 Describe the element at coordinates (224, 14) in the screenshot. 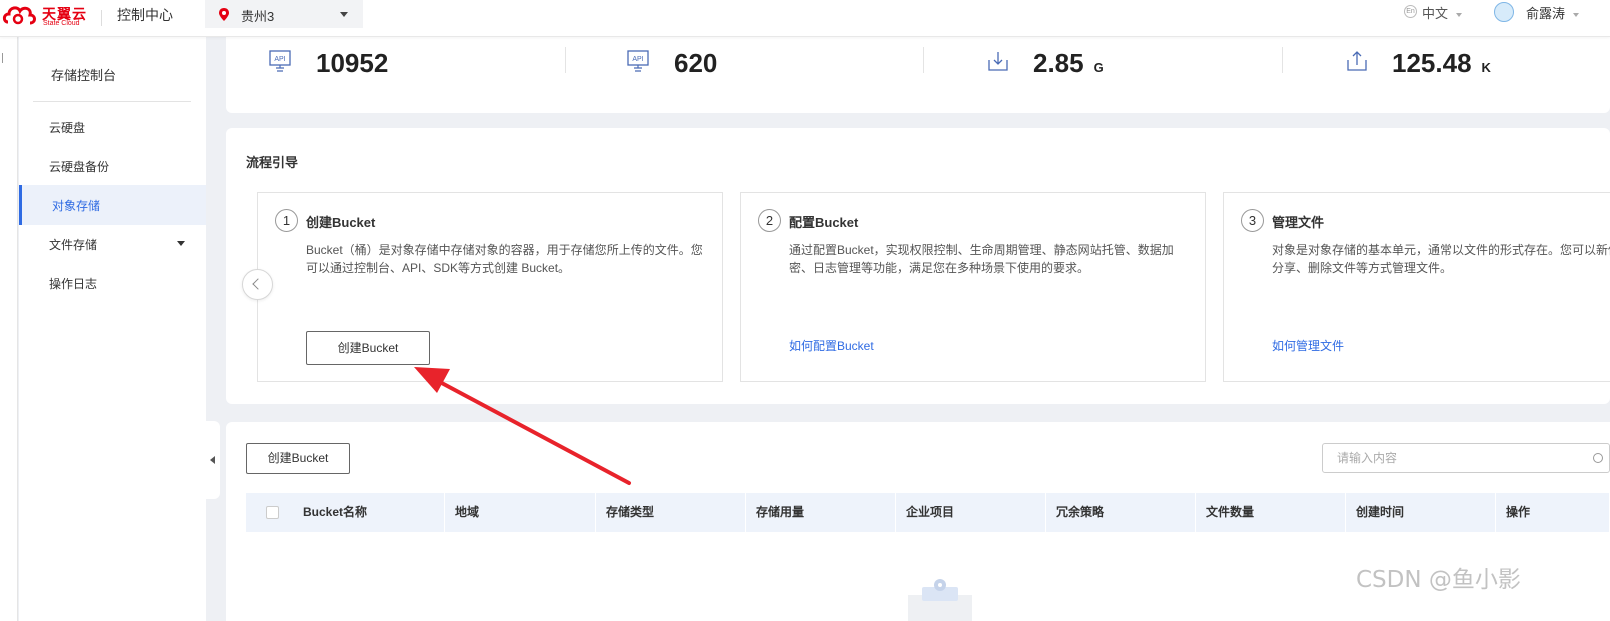

I see `location-pin-icon` at that location.